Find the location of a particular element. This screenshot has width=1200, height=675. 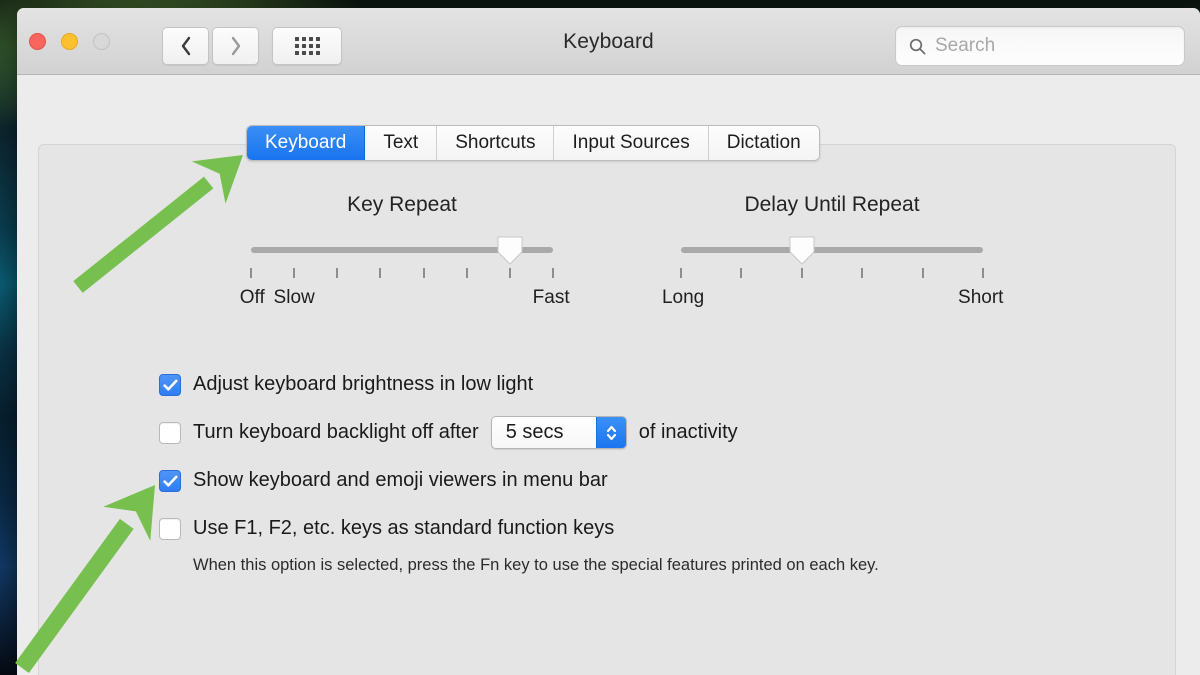

key-repeat-thumb is located at coordinates (510, 250).